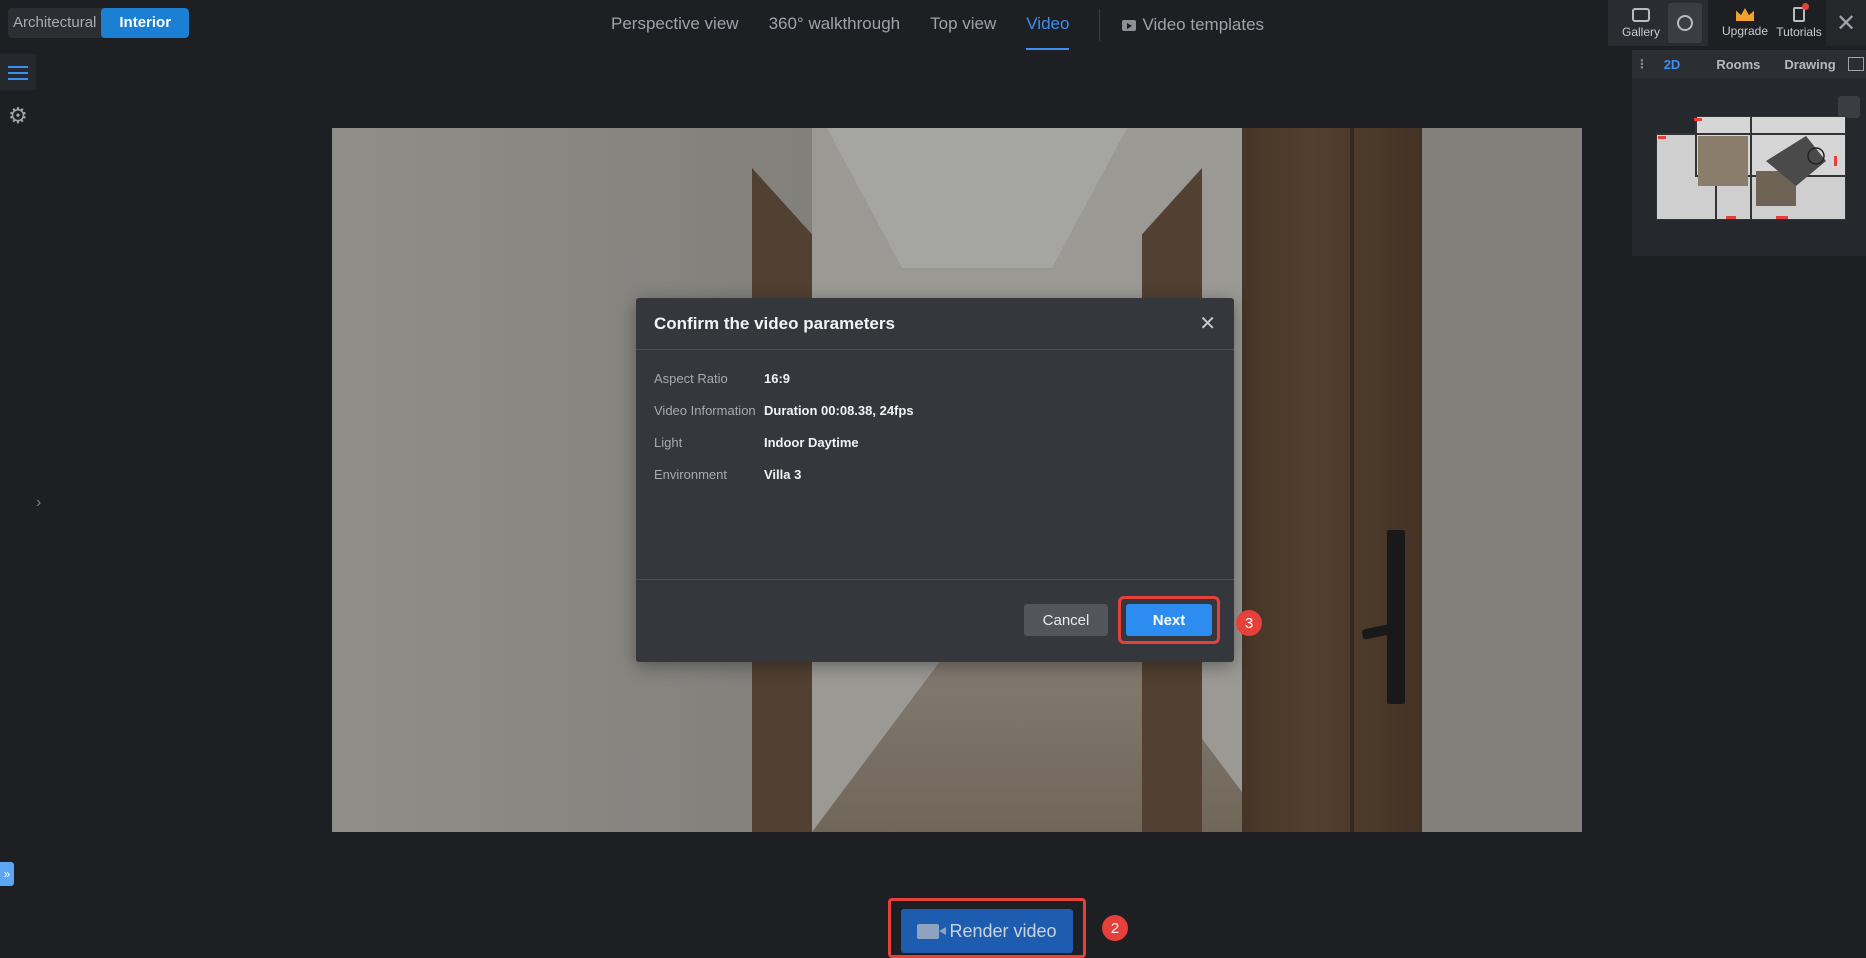 The width and height of the screenshot is (1866, 958). I want to click on tab-video: Video, so click(1047, 25).